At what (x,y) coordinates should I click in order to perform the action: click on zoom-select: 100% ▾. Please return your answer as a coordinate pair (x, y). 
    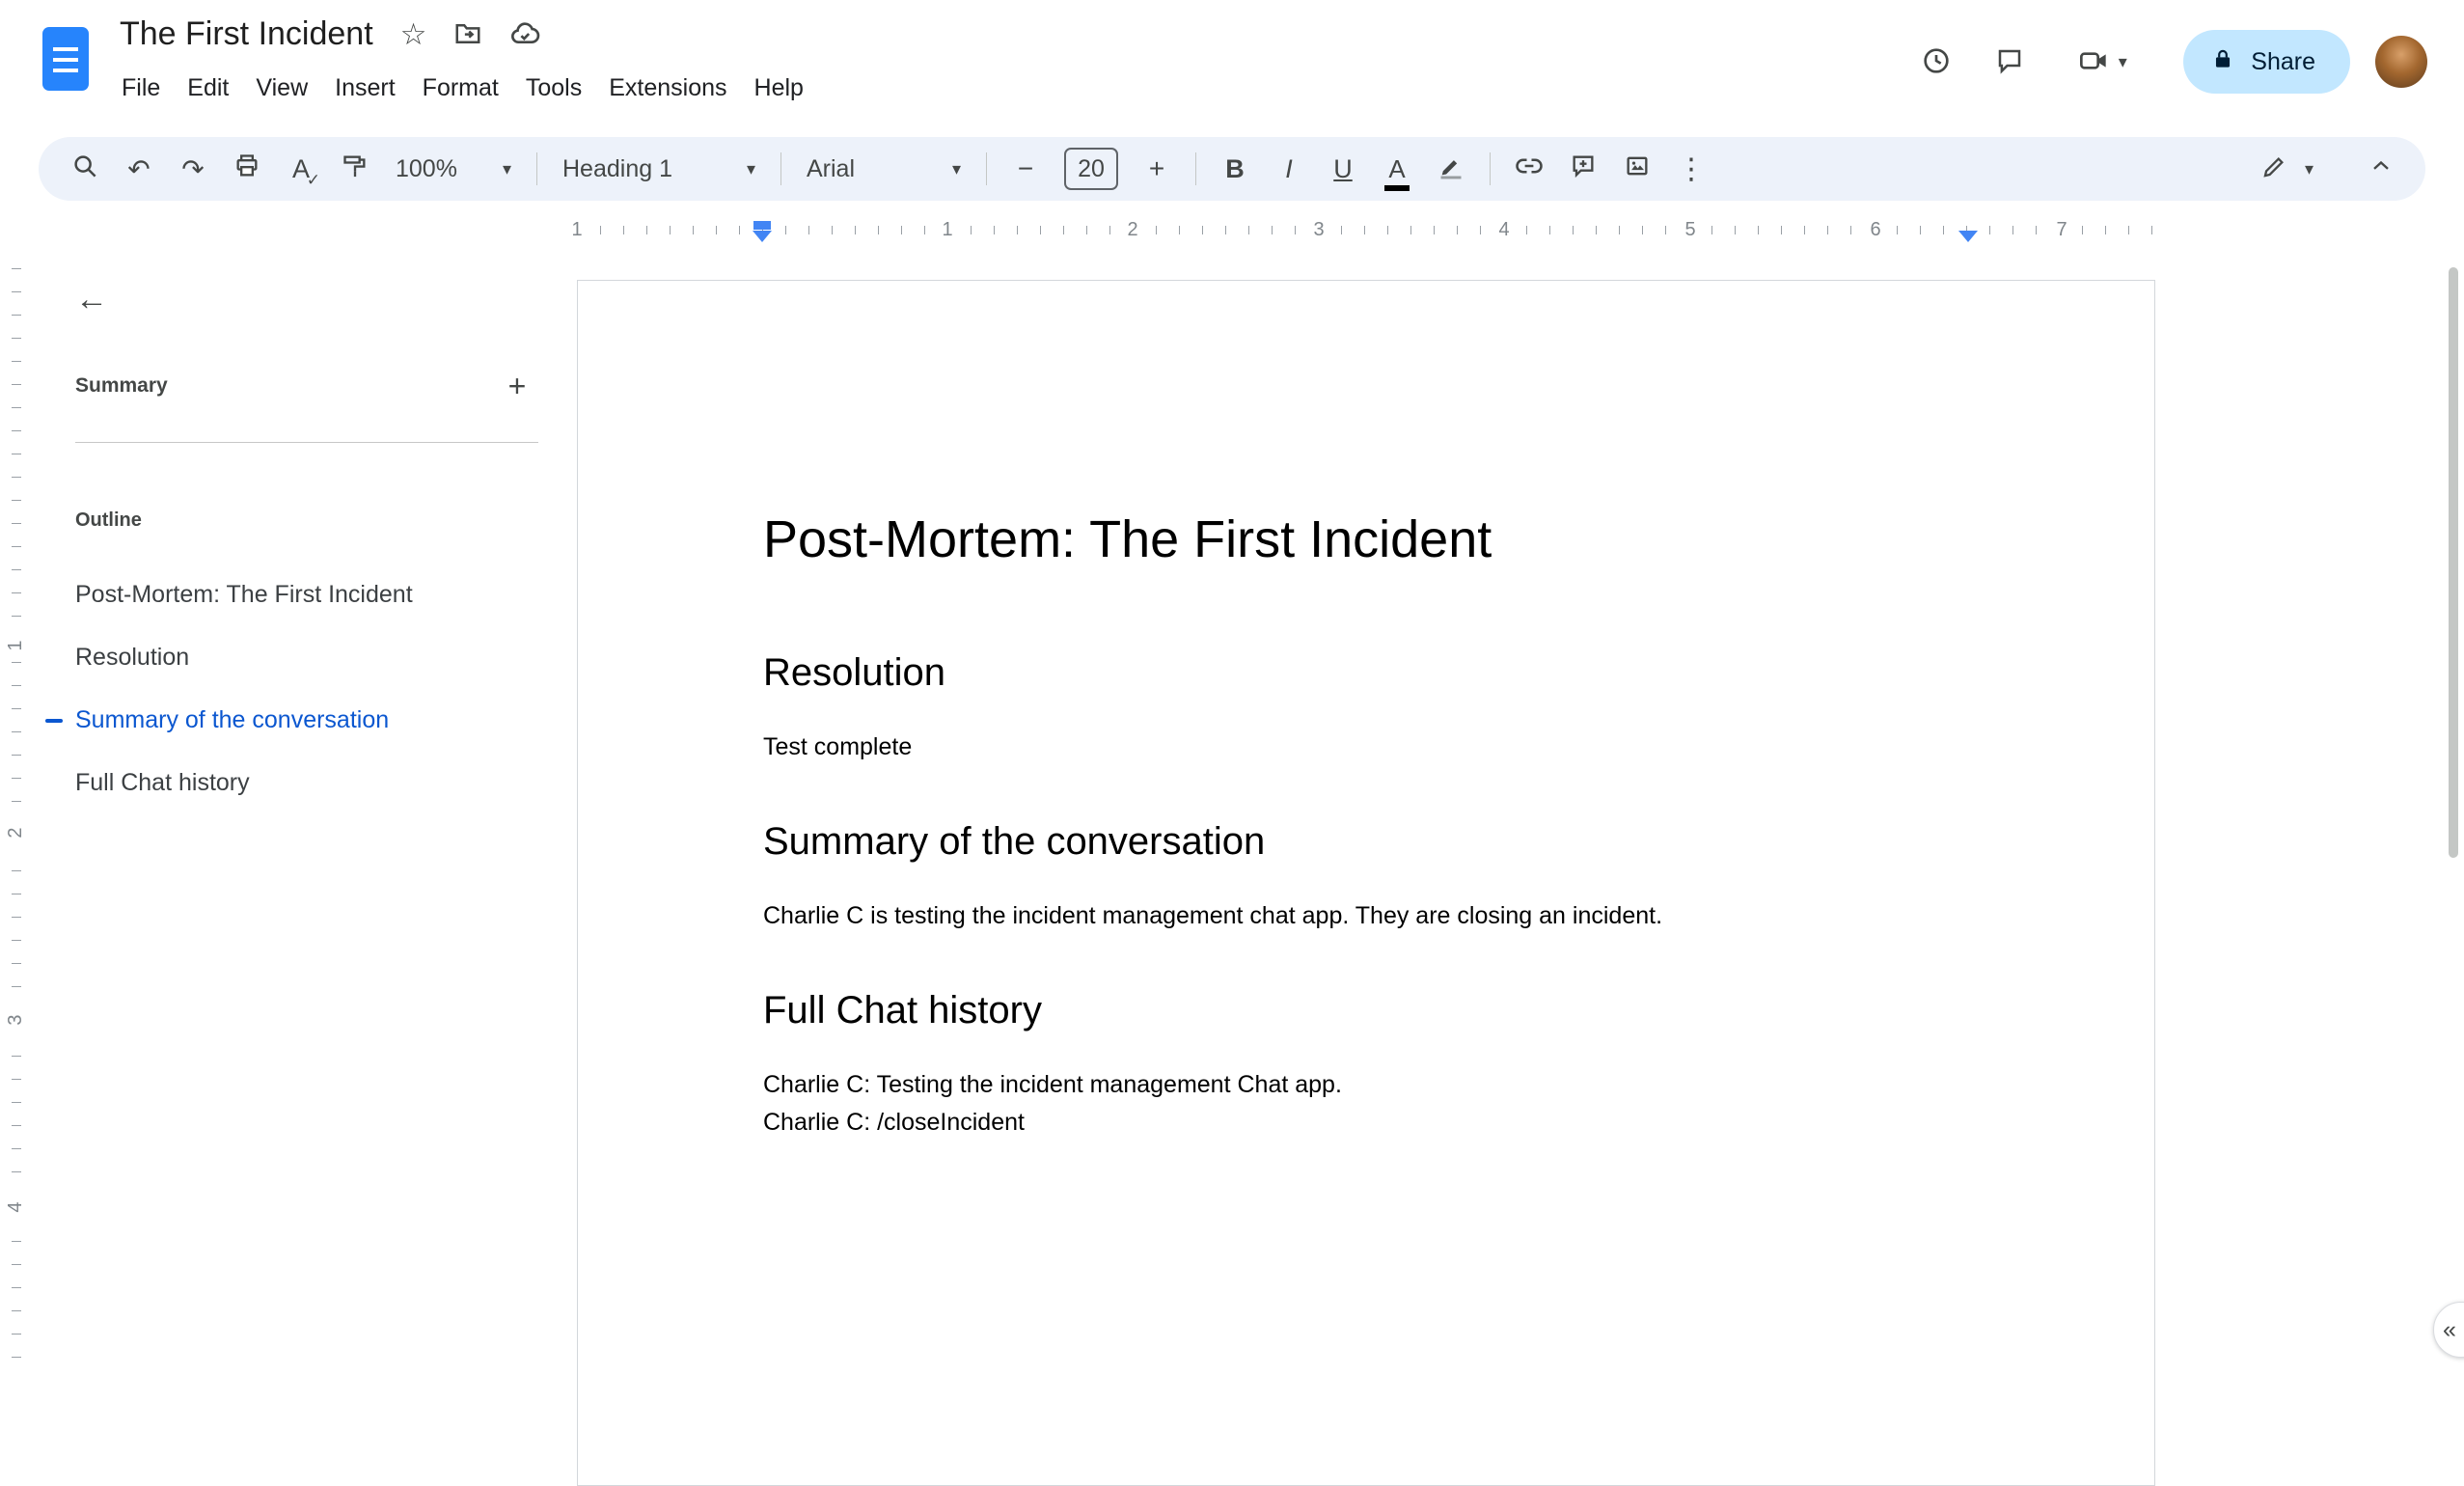
    Looking at the image, I should click on (453, 169).